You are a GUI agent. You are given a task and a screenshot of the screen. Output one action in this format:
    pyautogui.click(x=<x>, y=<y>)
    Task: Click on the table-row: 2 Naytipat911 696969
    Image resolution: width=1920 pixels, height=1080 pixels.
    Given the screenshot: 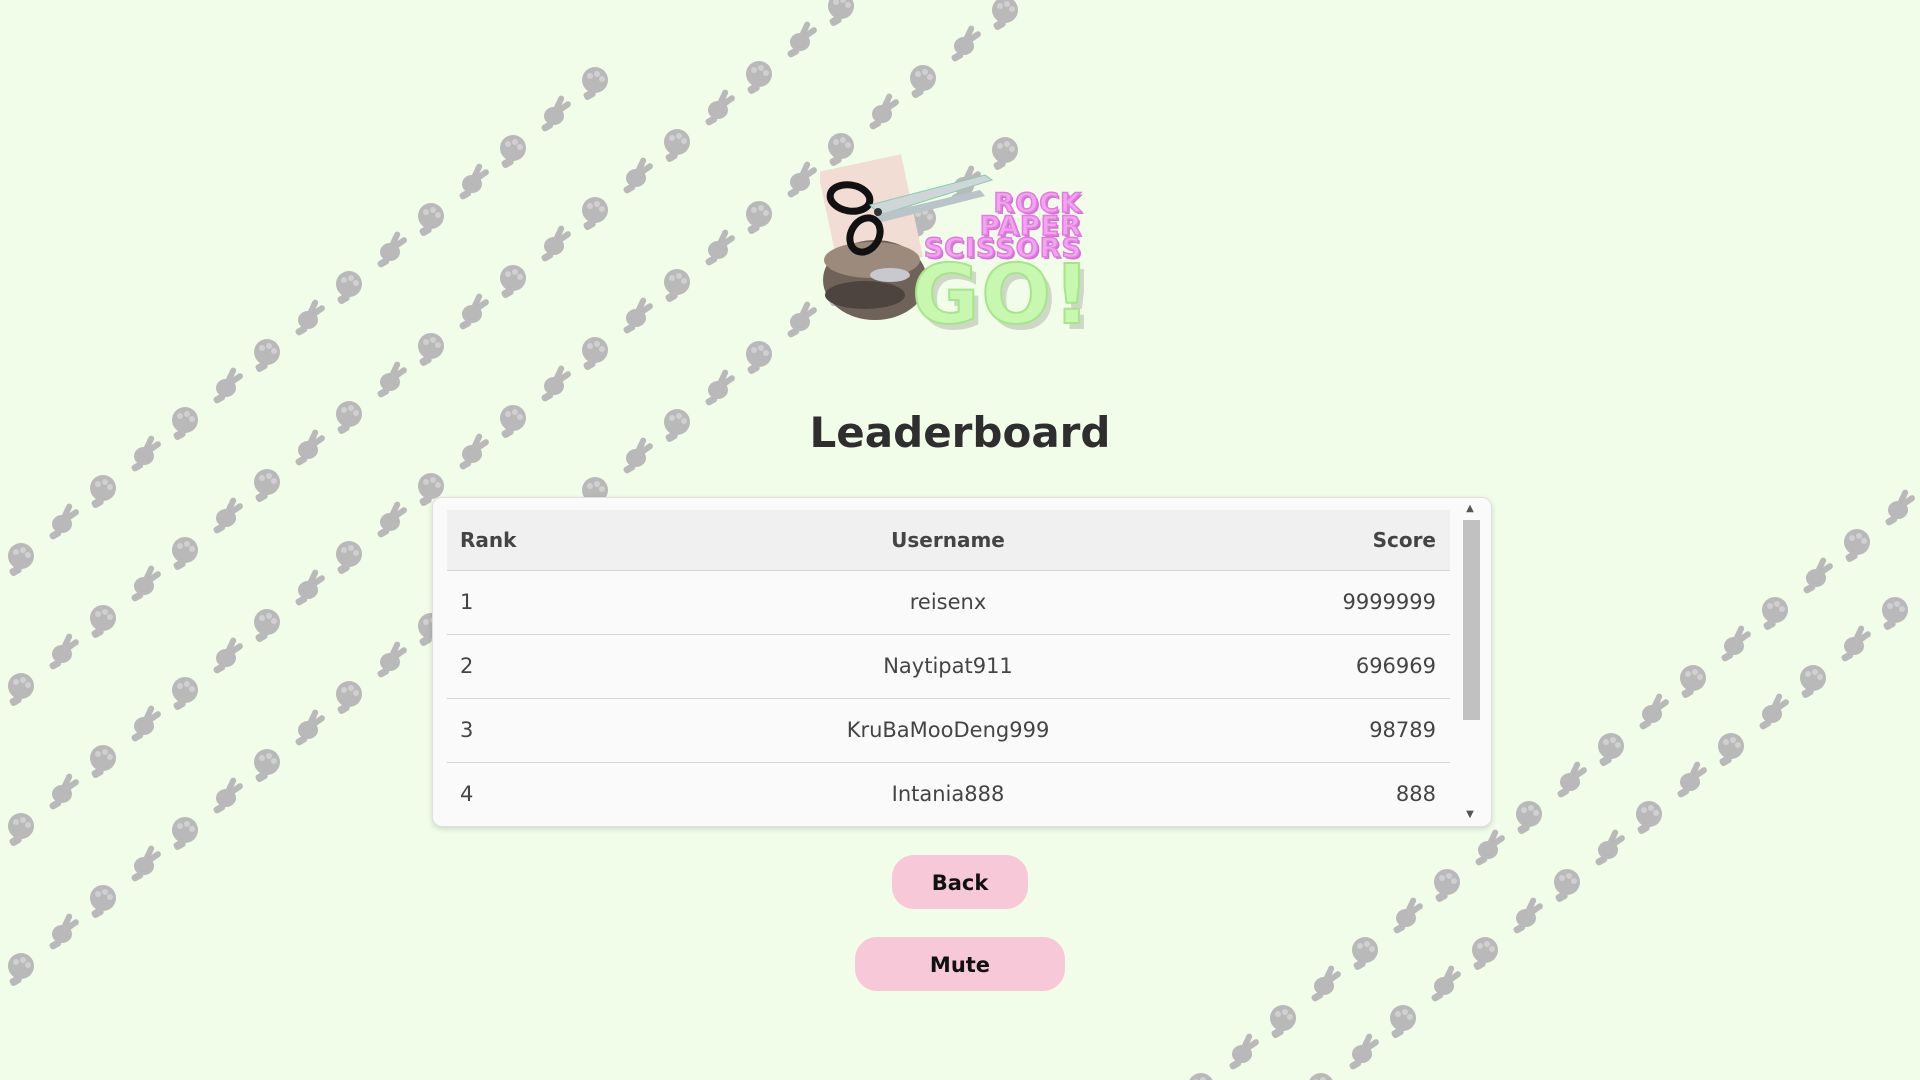 What is the action you would take?
    pyautogui.click(x=948, y=666)
    